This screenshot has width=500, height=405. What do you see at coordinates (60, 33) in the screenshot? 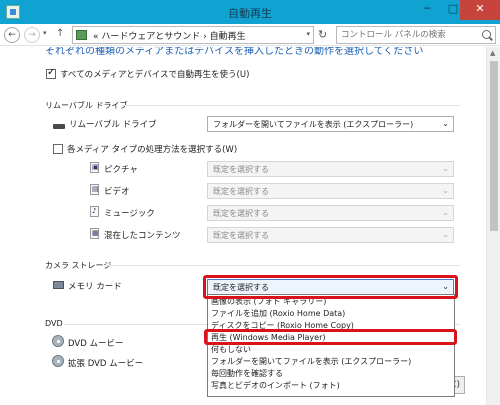
I see `up-button: ↑` at bounding box center [60, 33].